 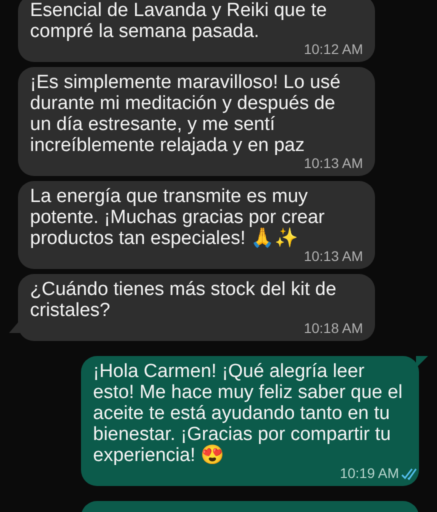 I want to click on message-text: ¡Es simplemente maravilloso! Lo usé durante mi meditación y después de un día estresante, y me sentí increíblemente relajada y en paz, so click(x=186, y=114).